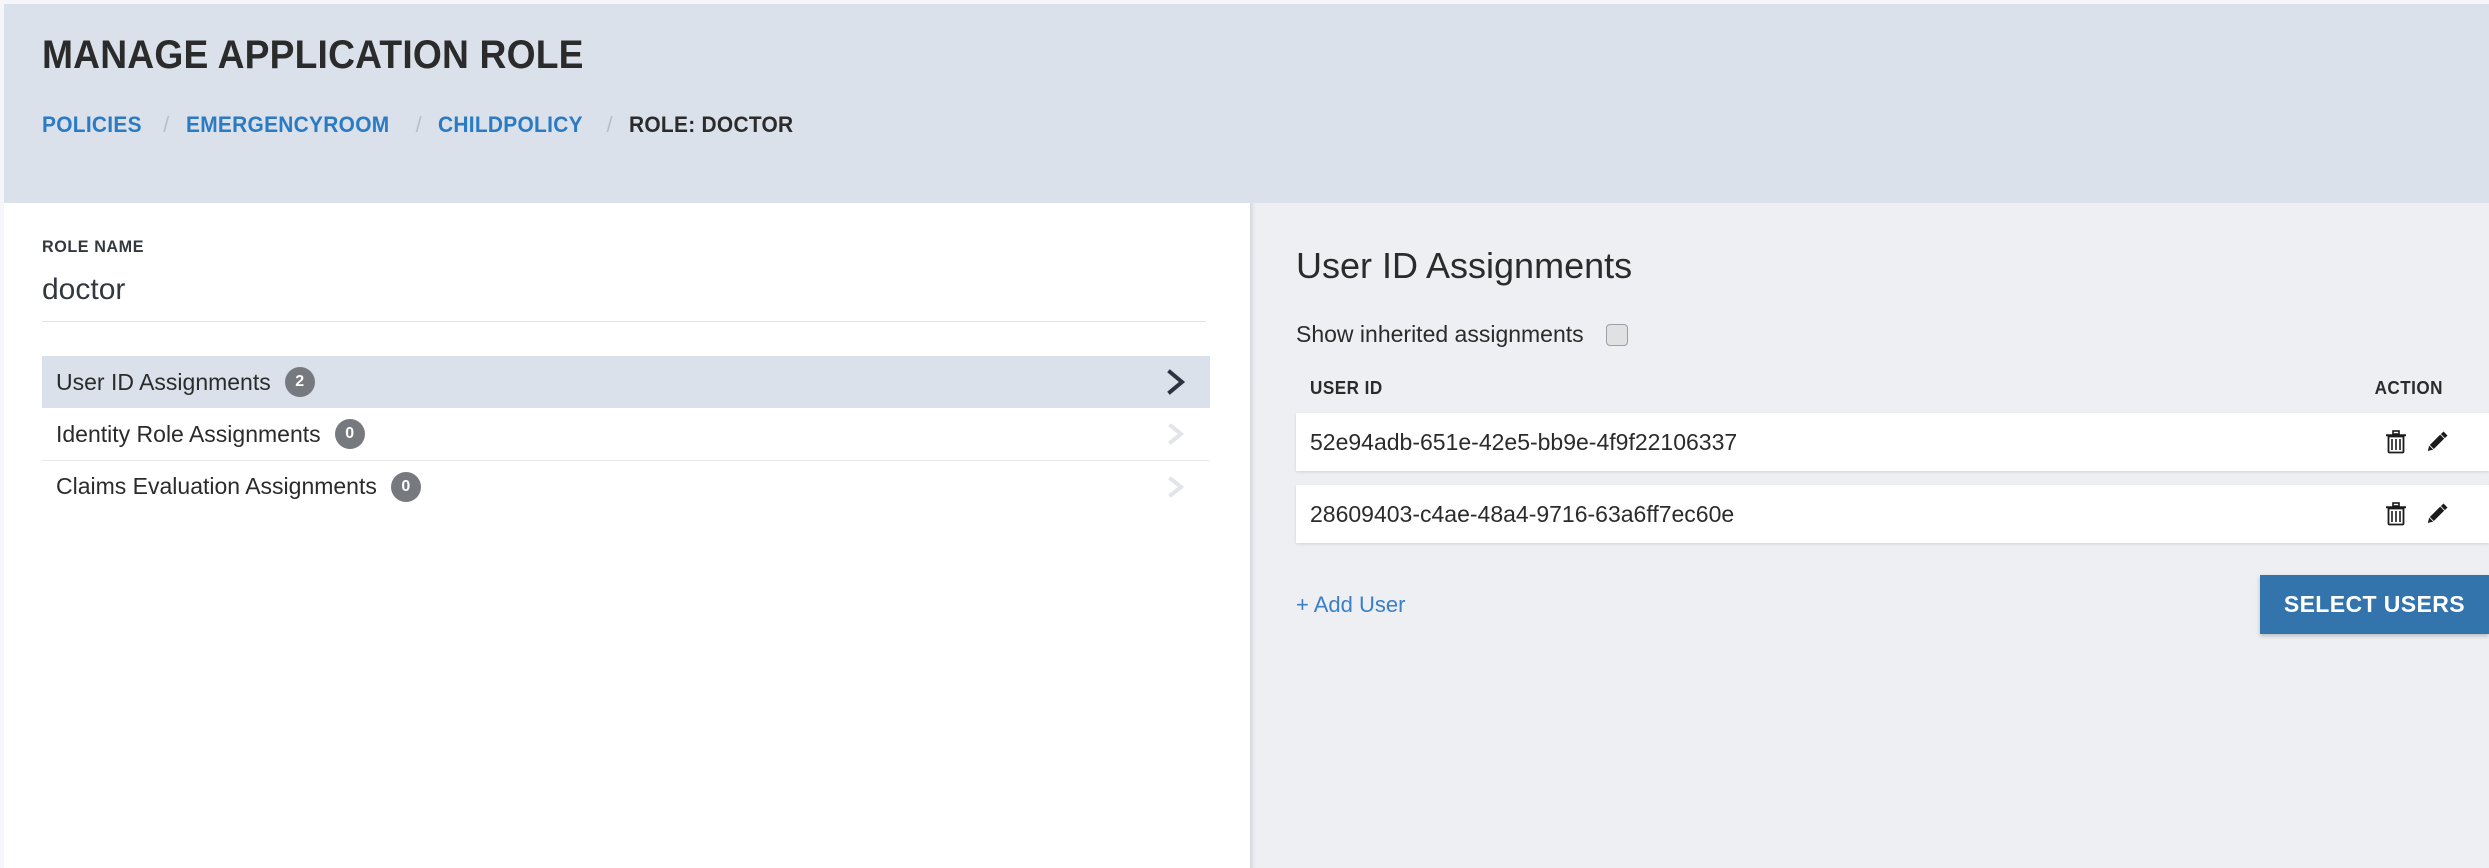 Image resolution: width=2489 pixels, height=868 pixels. I want to click on assignment-label: Identity Role Assignments, so click(188, 433).